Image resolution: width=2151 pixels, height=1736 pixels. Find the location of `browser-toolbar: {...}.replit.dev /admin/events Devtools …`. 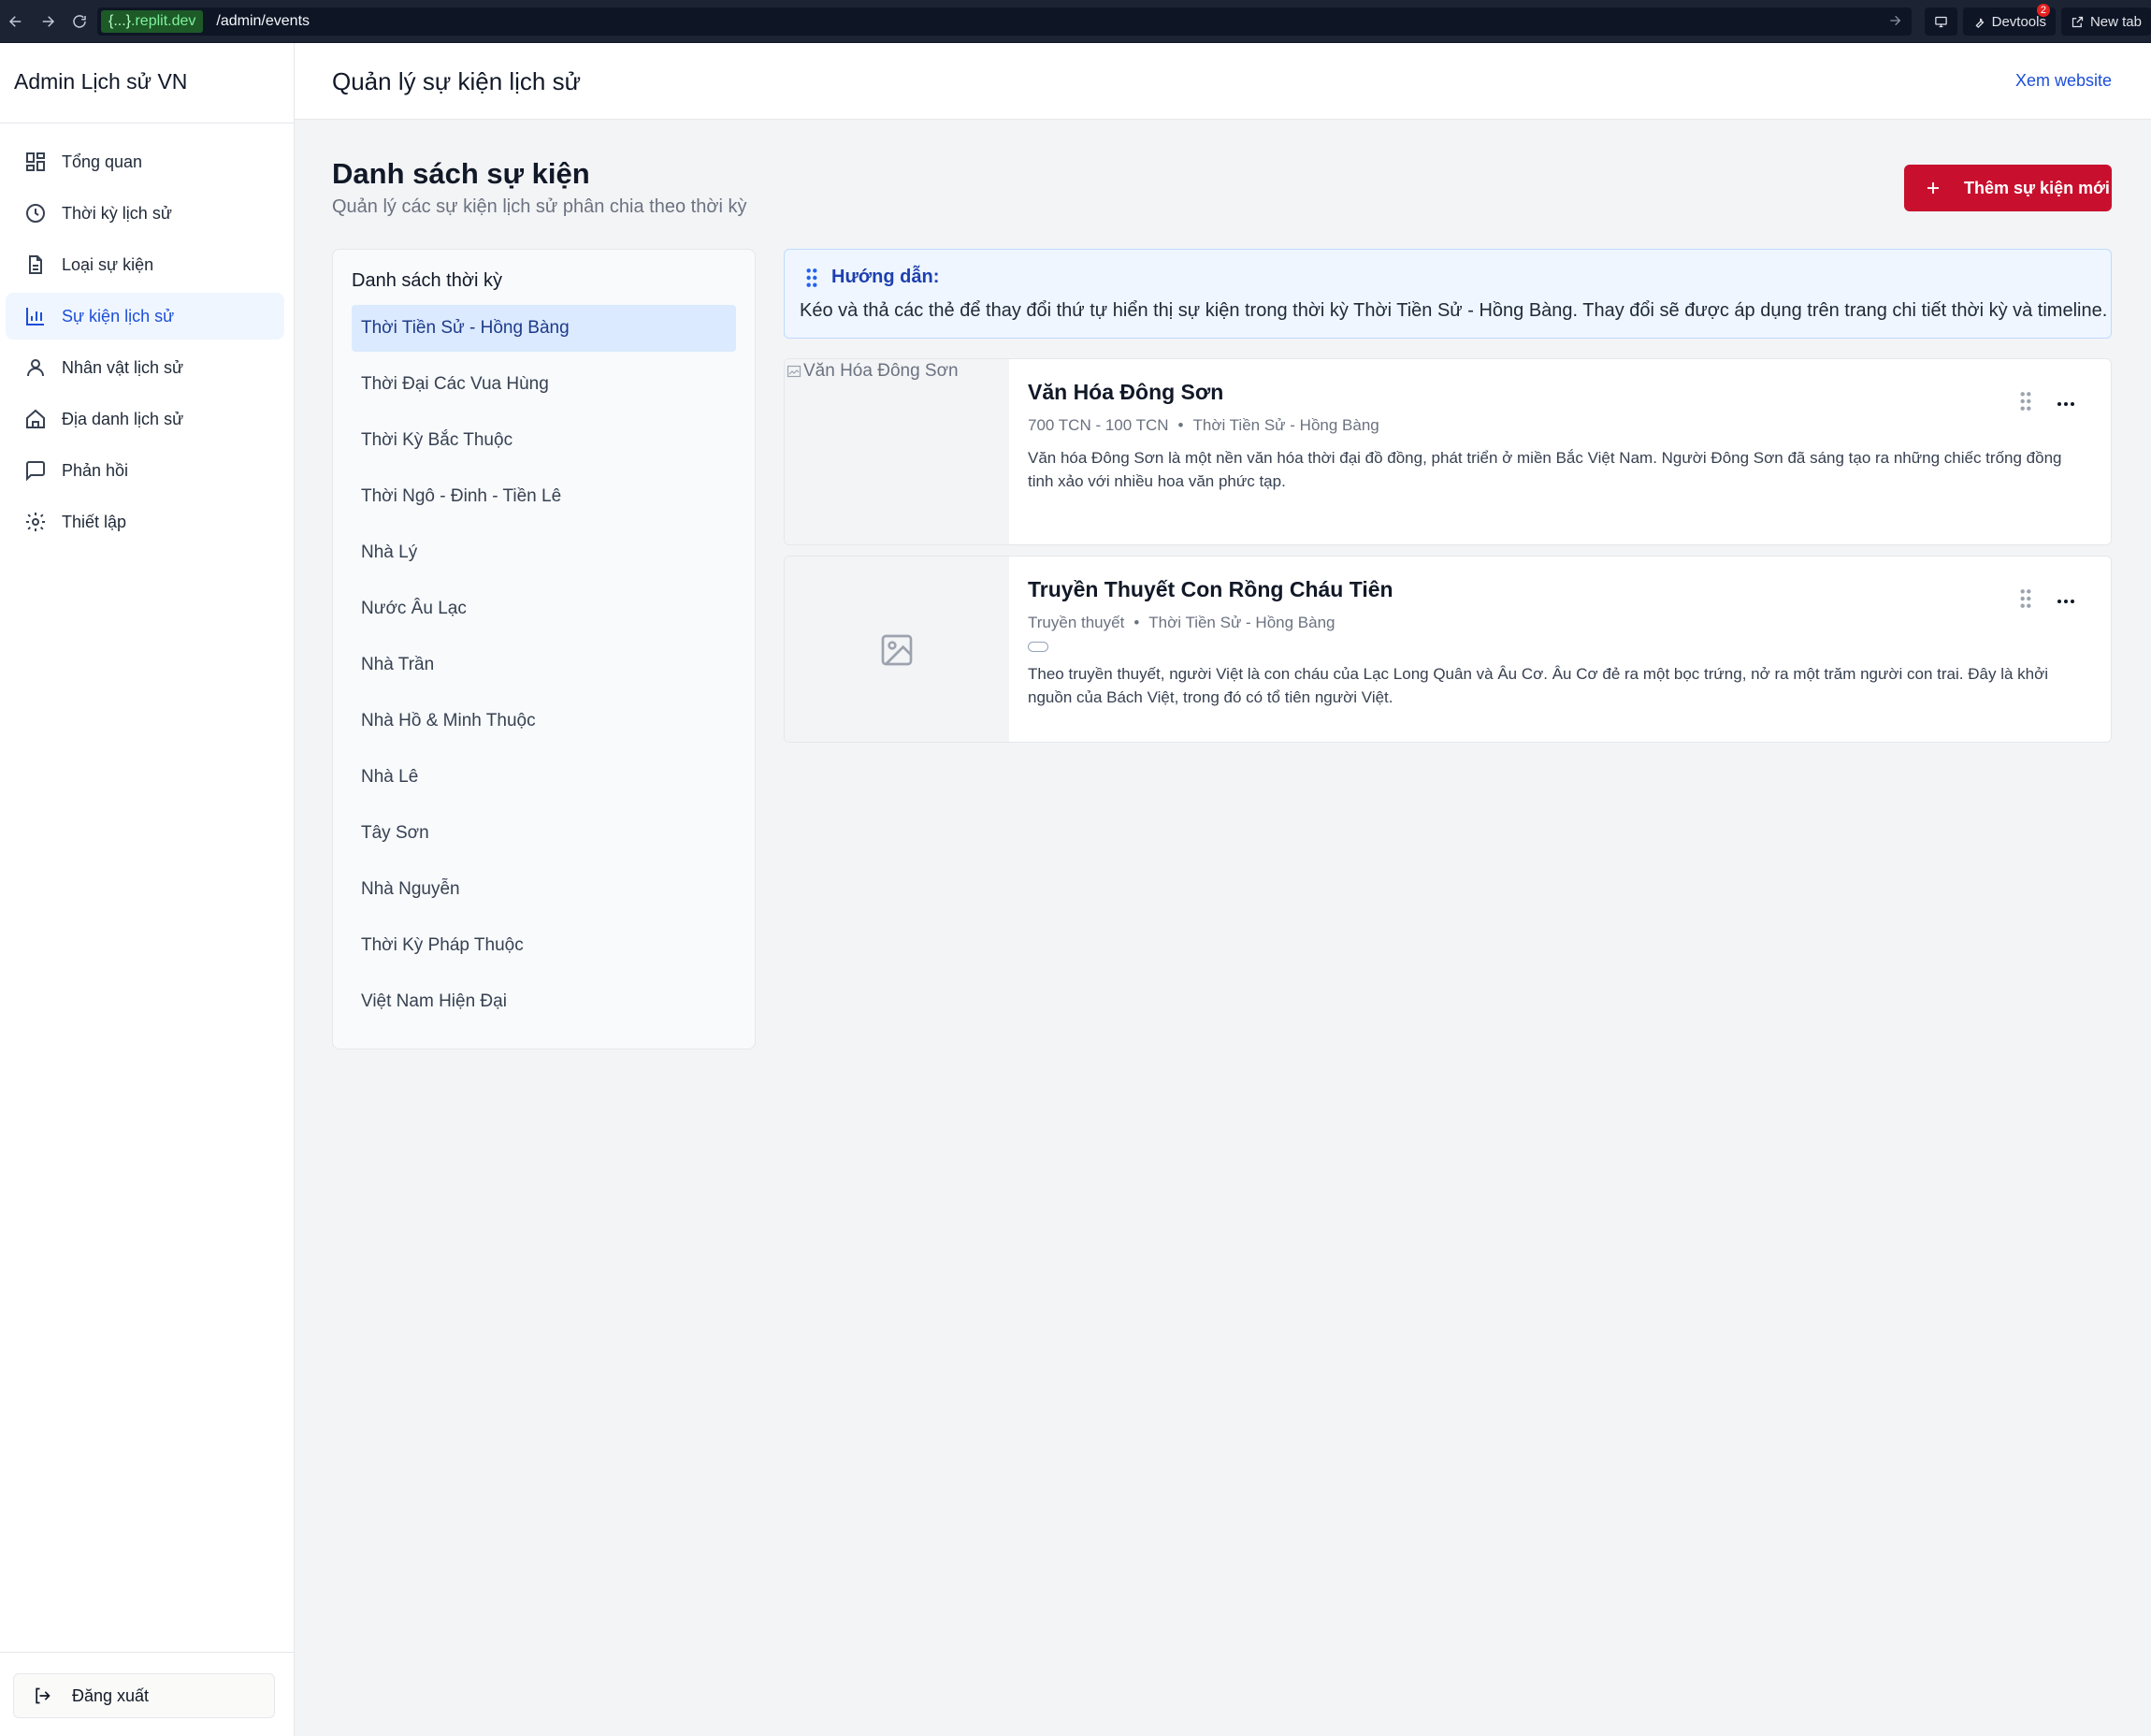

browser-toolbar: {...}.replit.dev /admin/events Devtools … is located at coordinates (1075, 21).